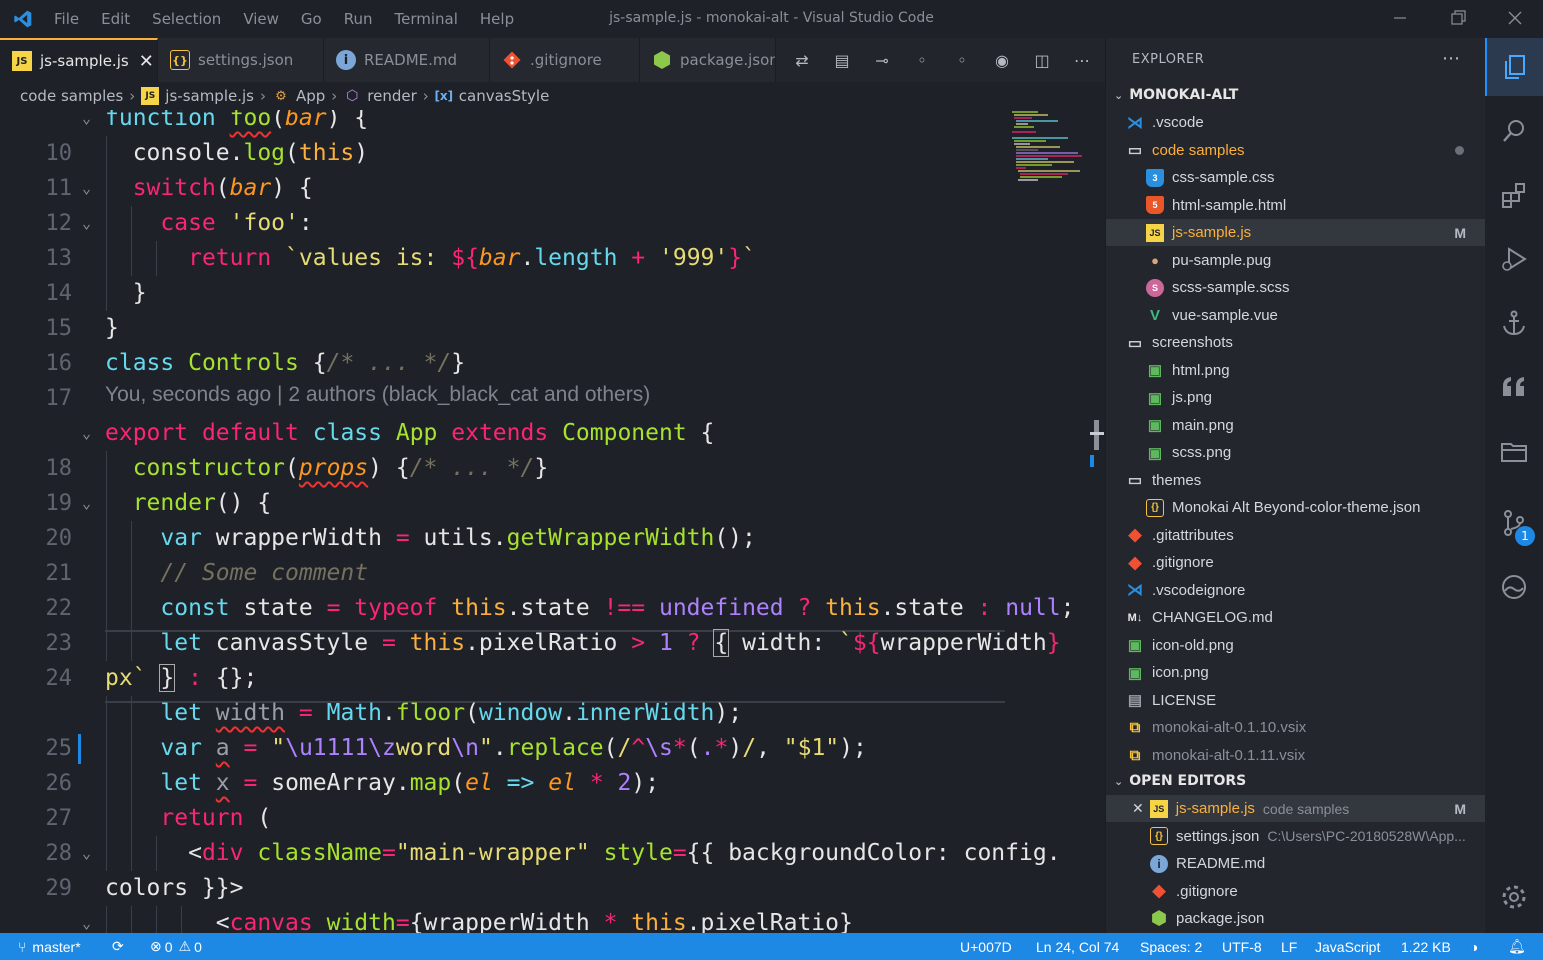 The height and width of the screenshot is (960, 1543). I want to click on breadcrumb-method: render, so click(392, 96).